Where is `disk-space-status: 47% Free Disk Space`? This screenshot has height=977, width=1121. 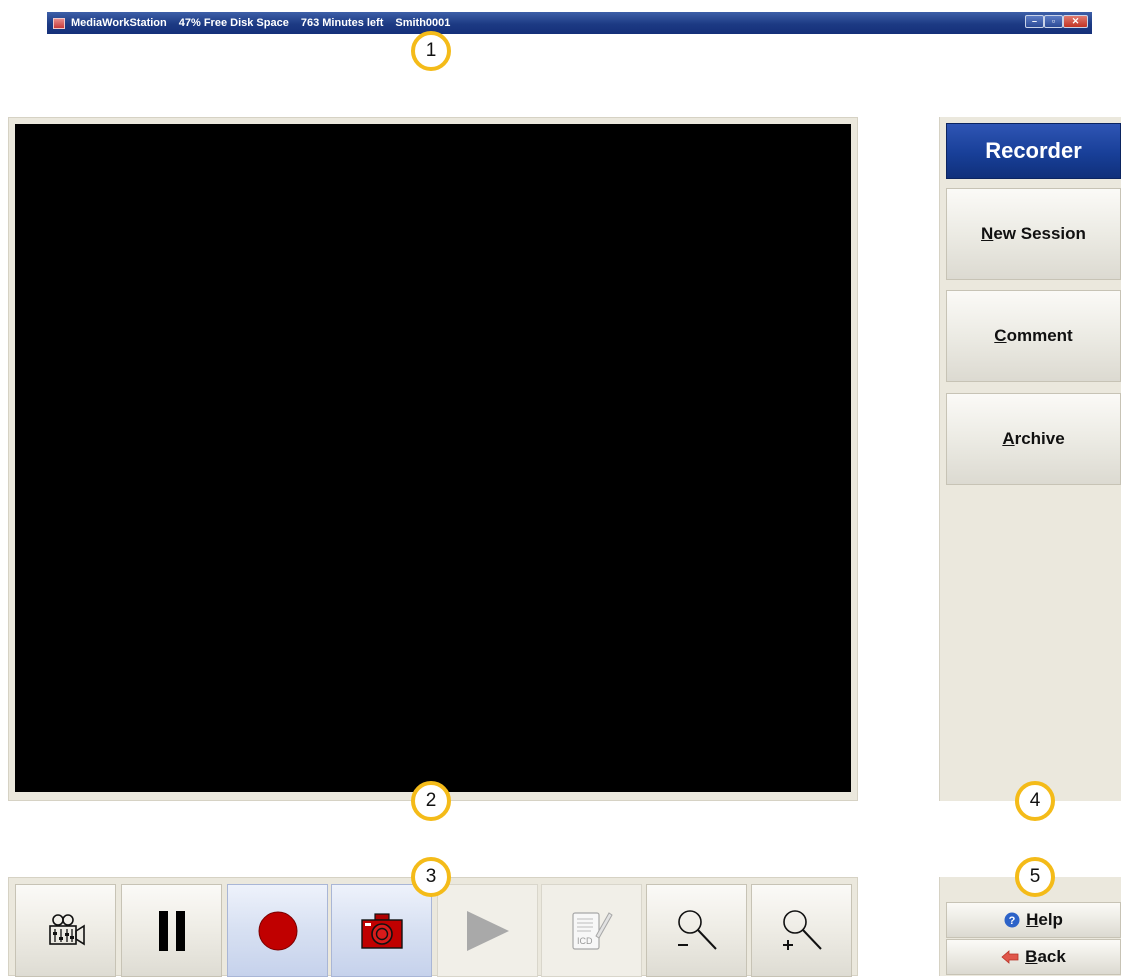 disk-space-status: 47% Free Disk Space is located at coordinates (233, 23).